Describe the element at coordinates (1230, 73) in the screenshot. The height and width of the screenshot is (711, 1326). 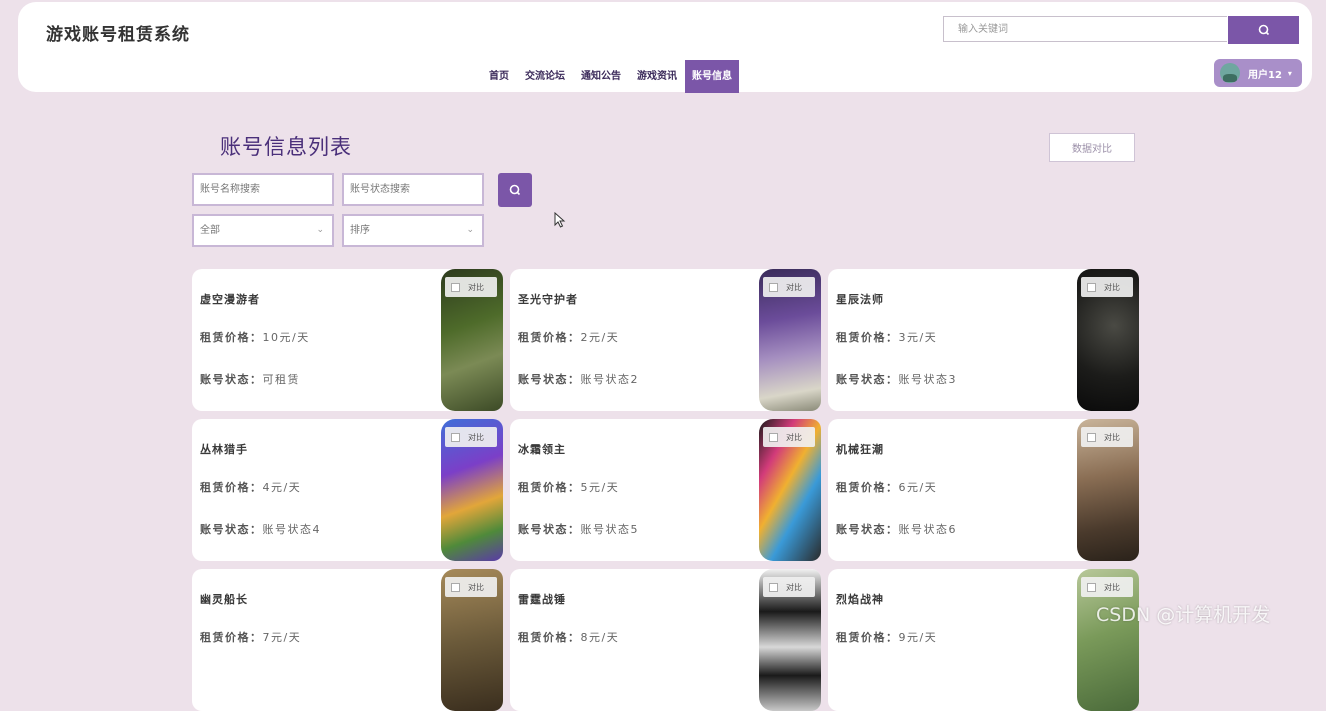
I see `avatar` at that location.